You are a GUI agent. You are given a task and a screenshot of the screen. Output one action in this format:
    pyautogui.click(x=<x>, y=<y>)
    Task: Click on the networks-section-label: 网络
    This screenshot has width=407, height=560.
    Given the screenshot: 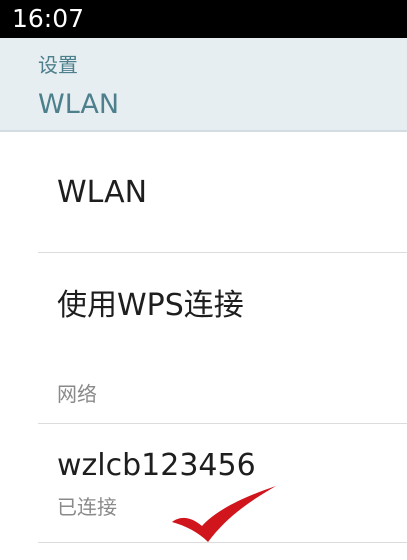 What is the action you would take?
    pyautogui.click(x=77, y=394)
    